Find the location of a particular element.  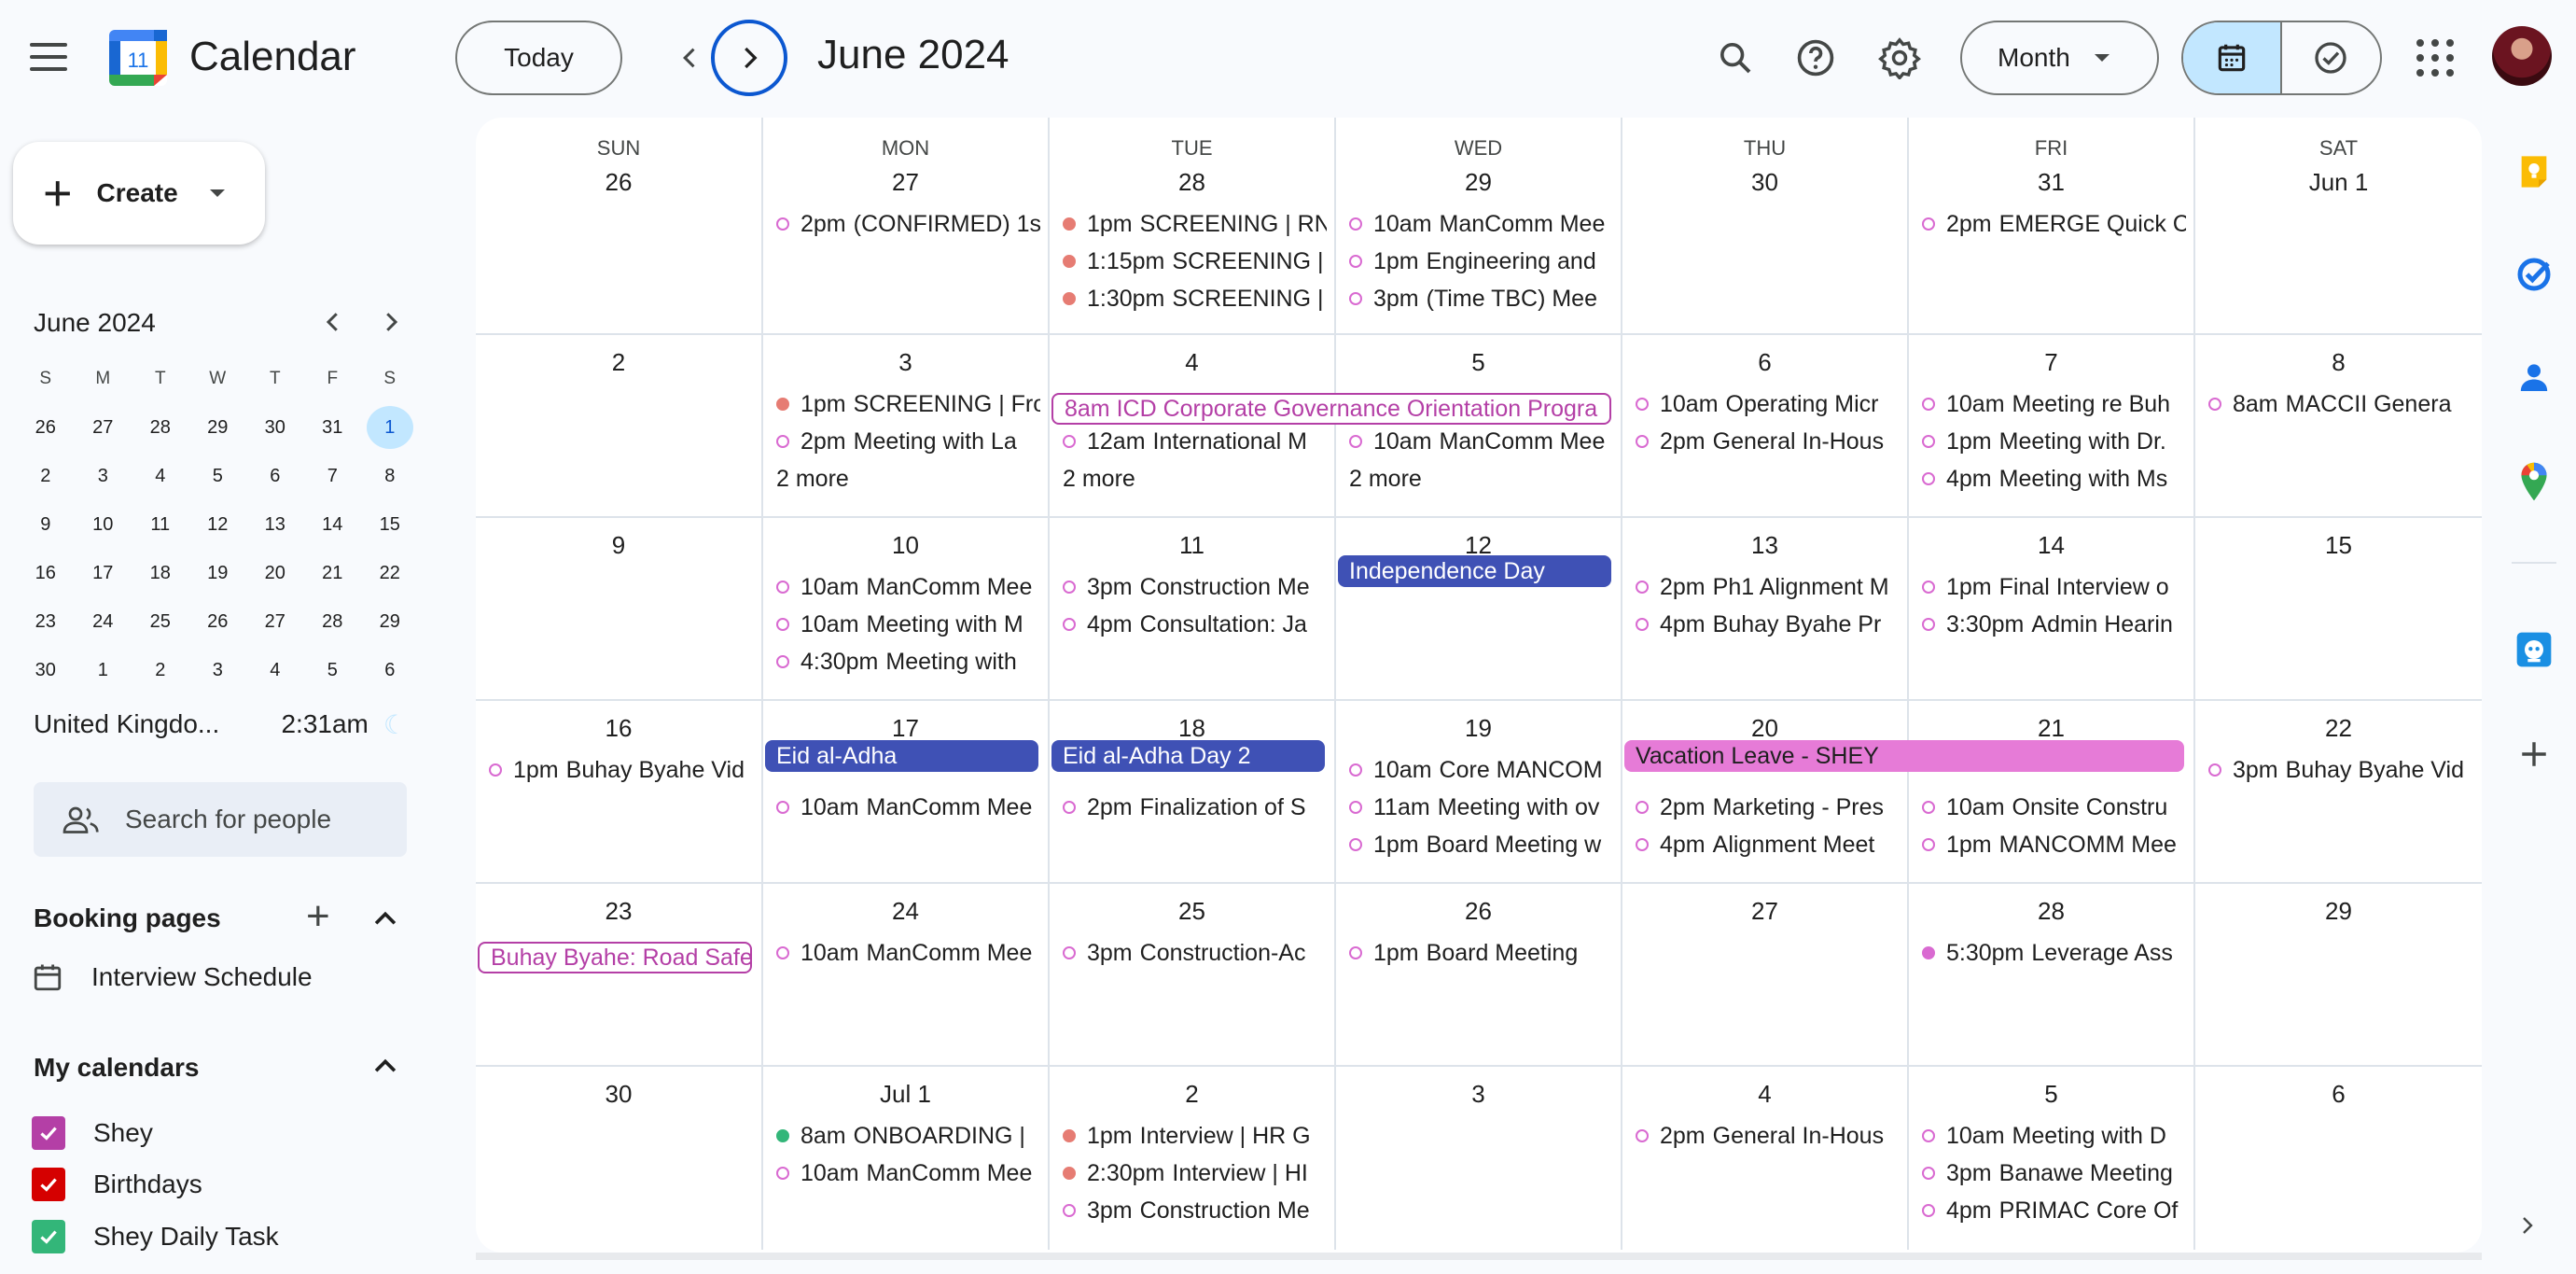

day-number: 14 is located at coordinates (2051, 545).